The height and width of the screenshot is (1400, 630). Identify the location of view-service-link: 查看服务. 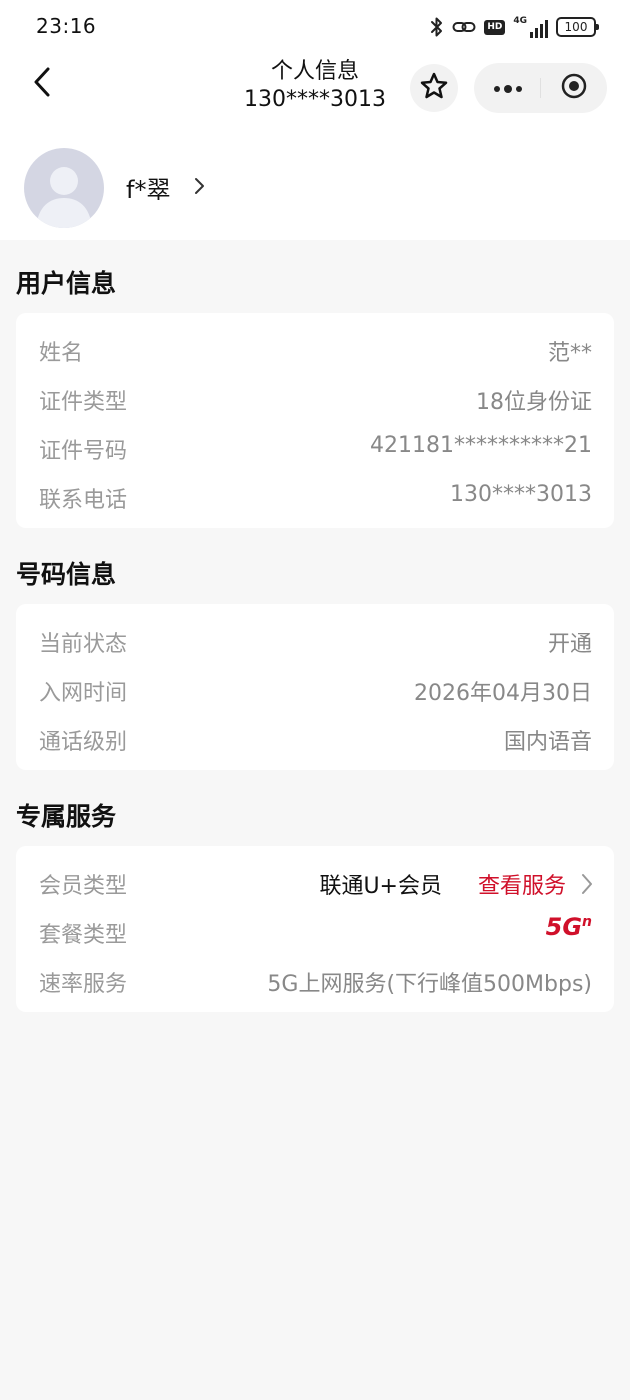
(522, 884).